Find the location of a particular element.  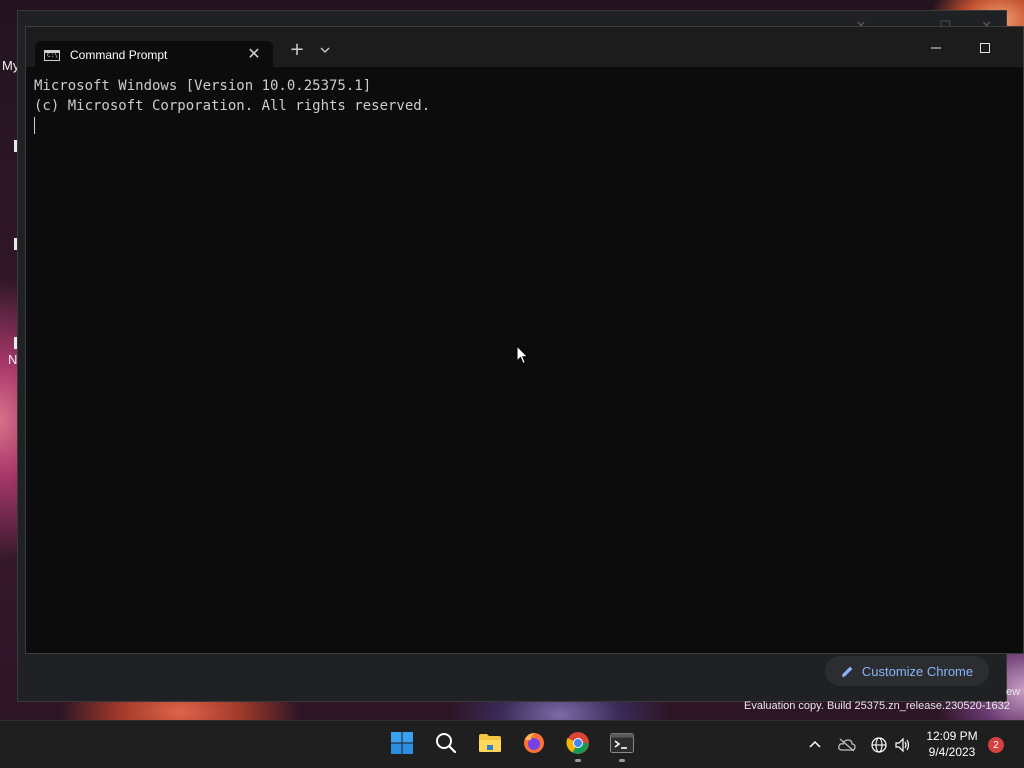

folder-icon is located at coordinates (490, 745).